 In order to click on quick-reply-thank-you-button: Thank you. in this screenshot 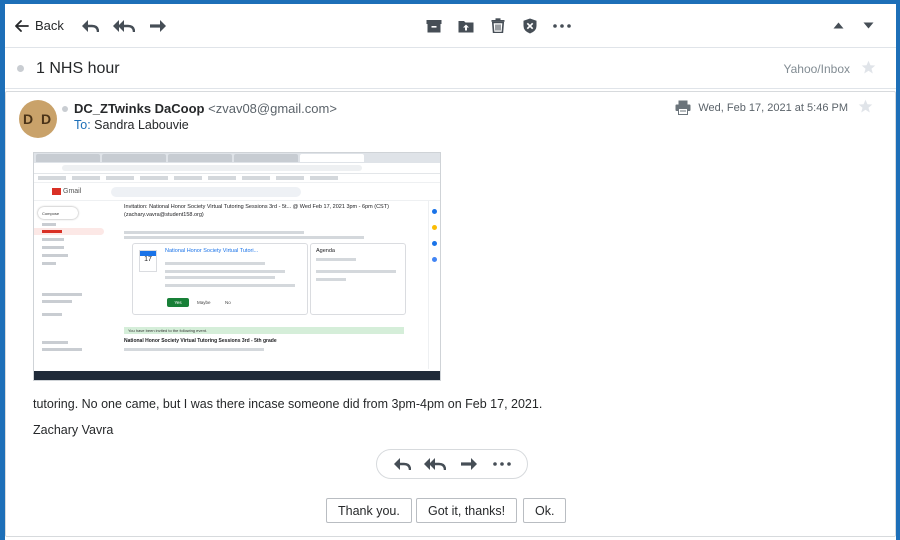, I will do `click(369, 510)`.